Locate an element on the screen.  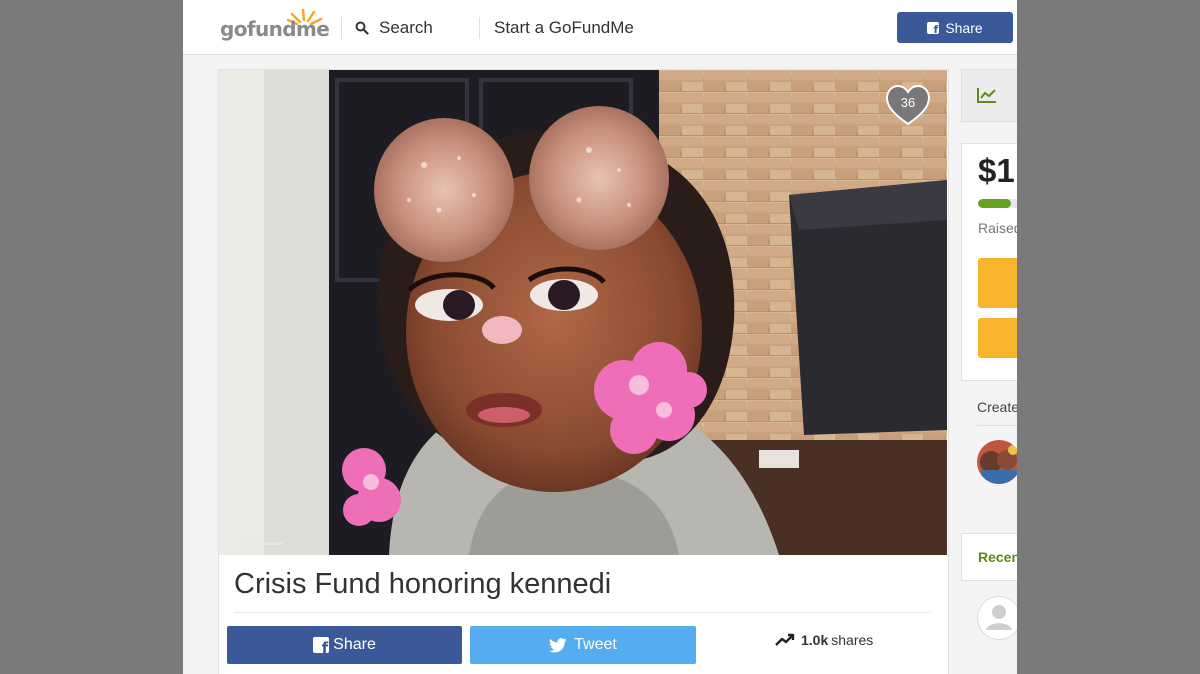
recent-label: Recent is located at coordinates (997, 557).